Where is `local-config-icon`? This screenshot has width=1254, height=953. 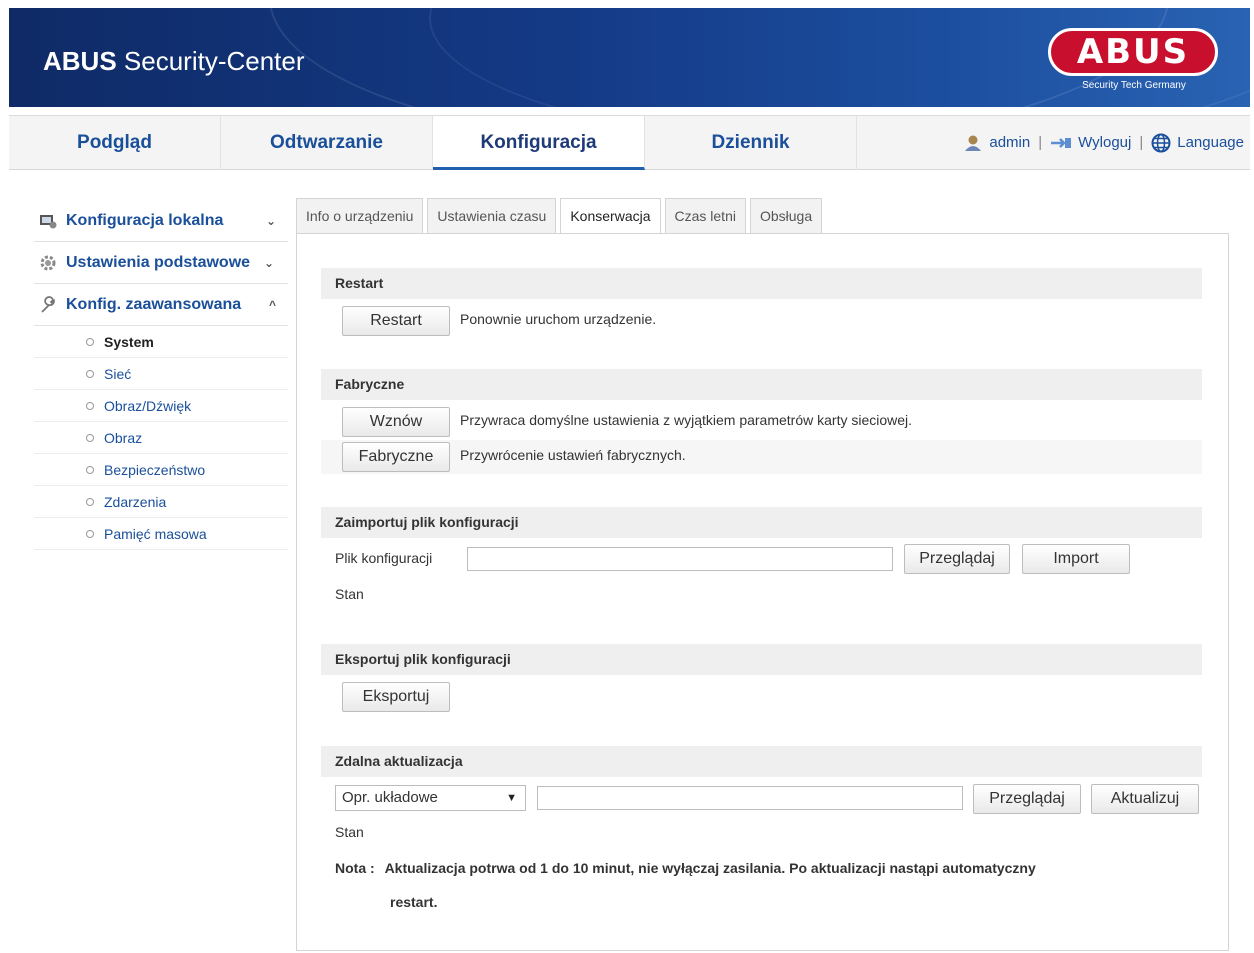
local-config-icon is located at coordinates (48, 221).